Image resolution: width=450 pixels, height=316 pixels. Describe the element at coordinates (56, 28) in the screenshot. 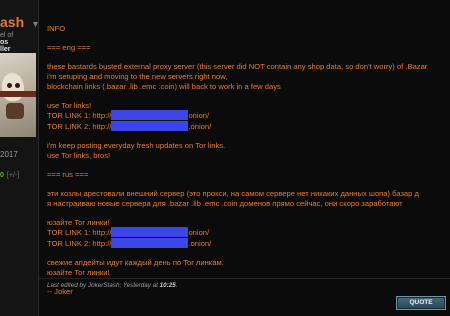

I see `post-heading: INFO` at that location.